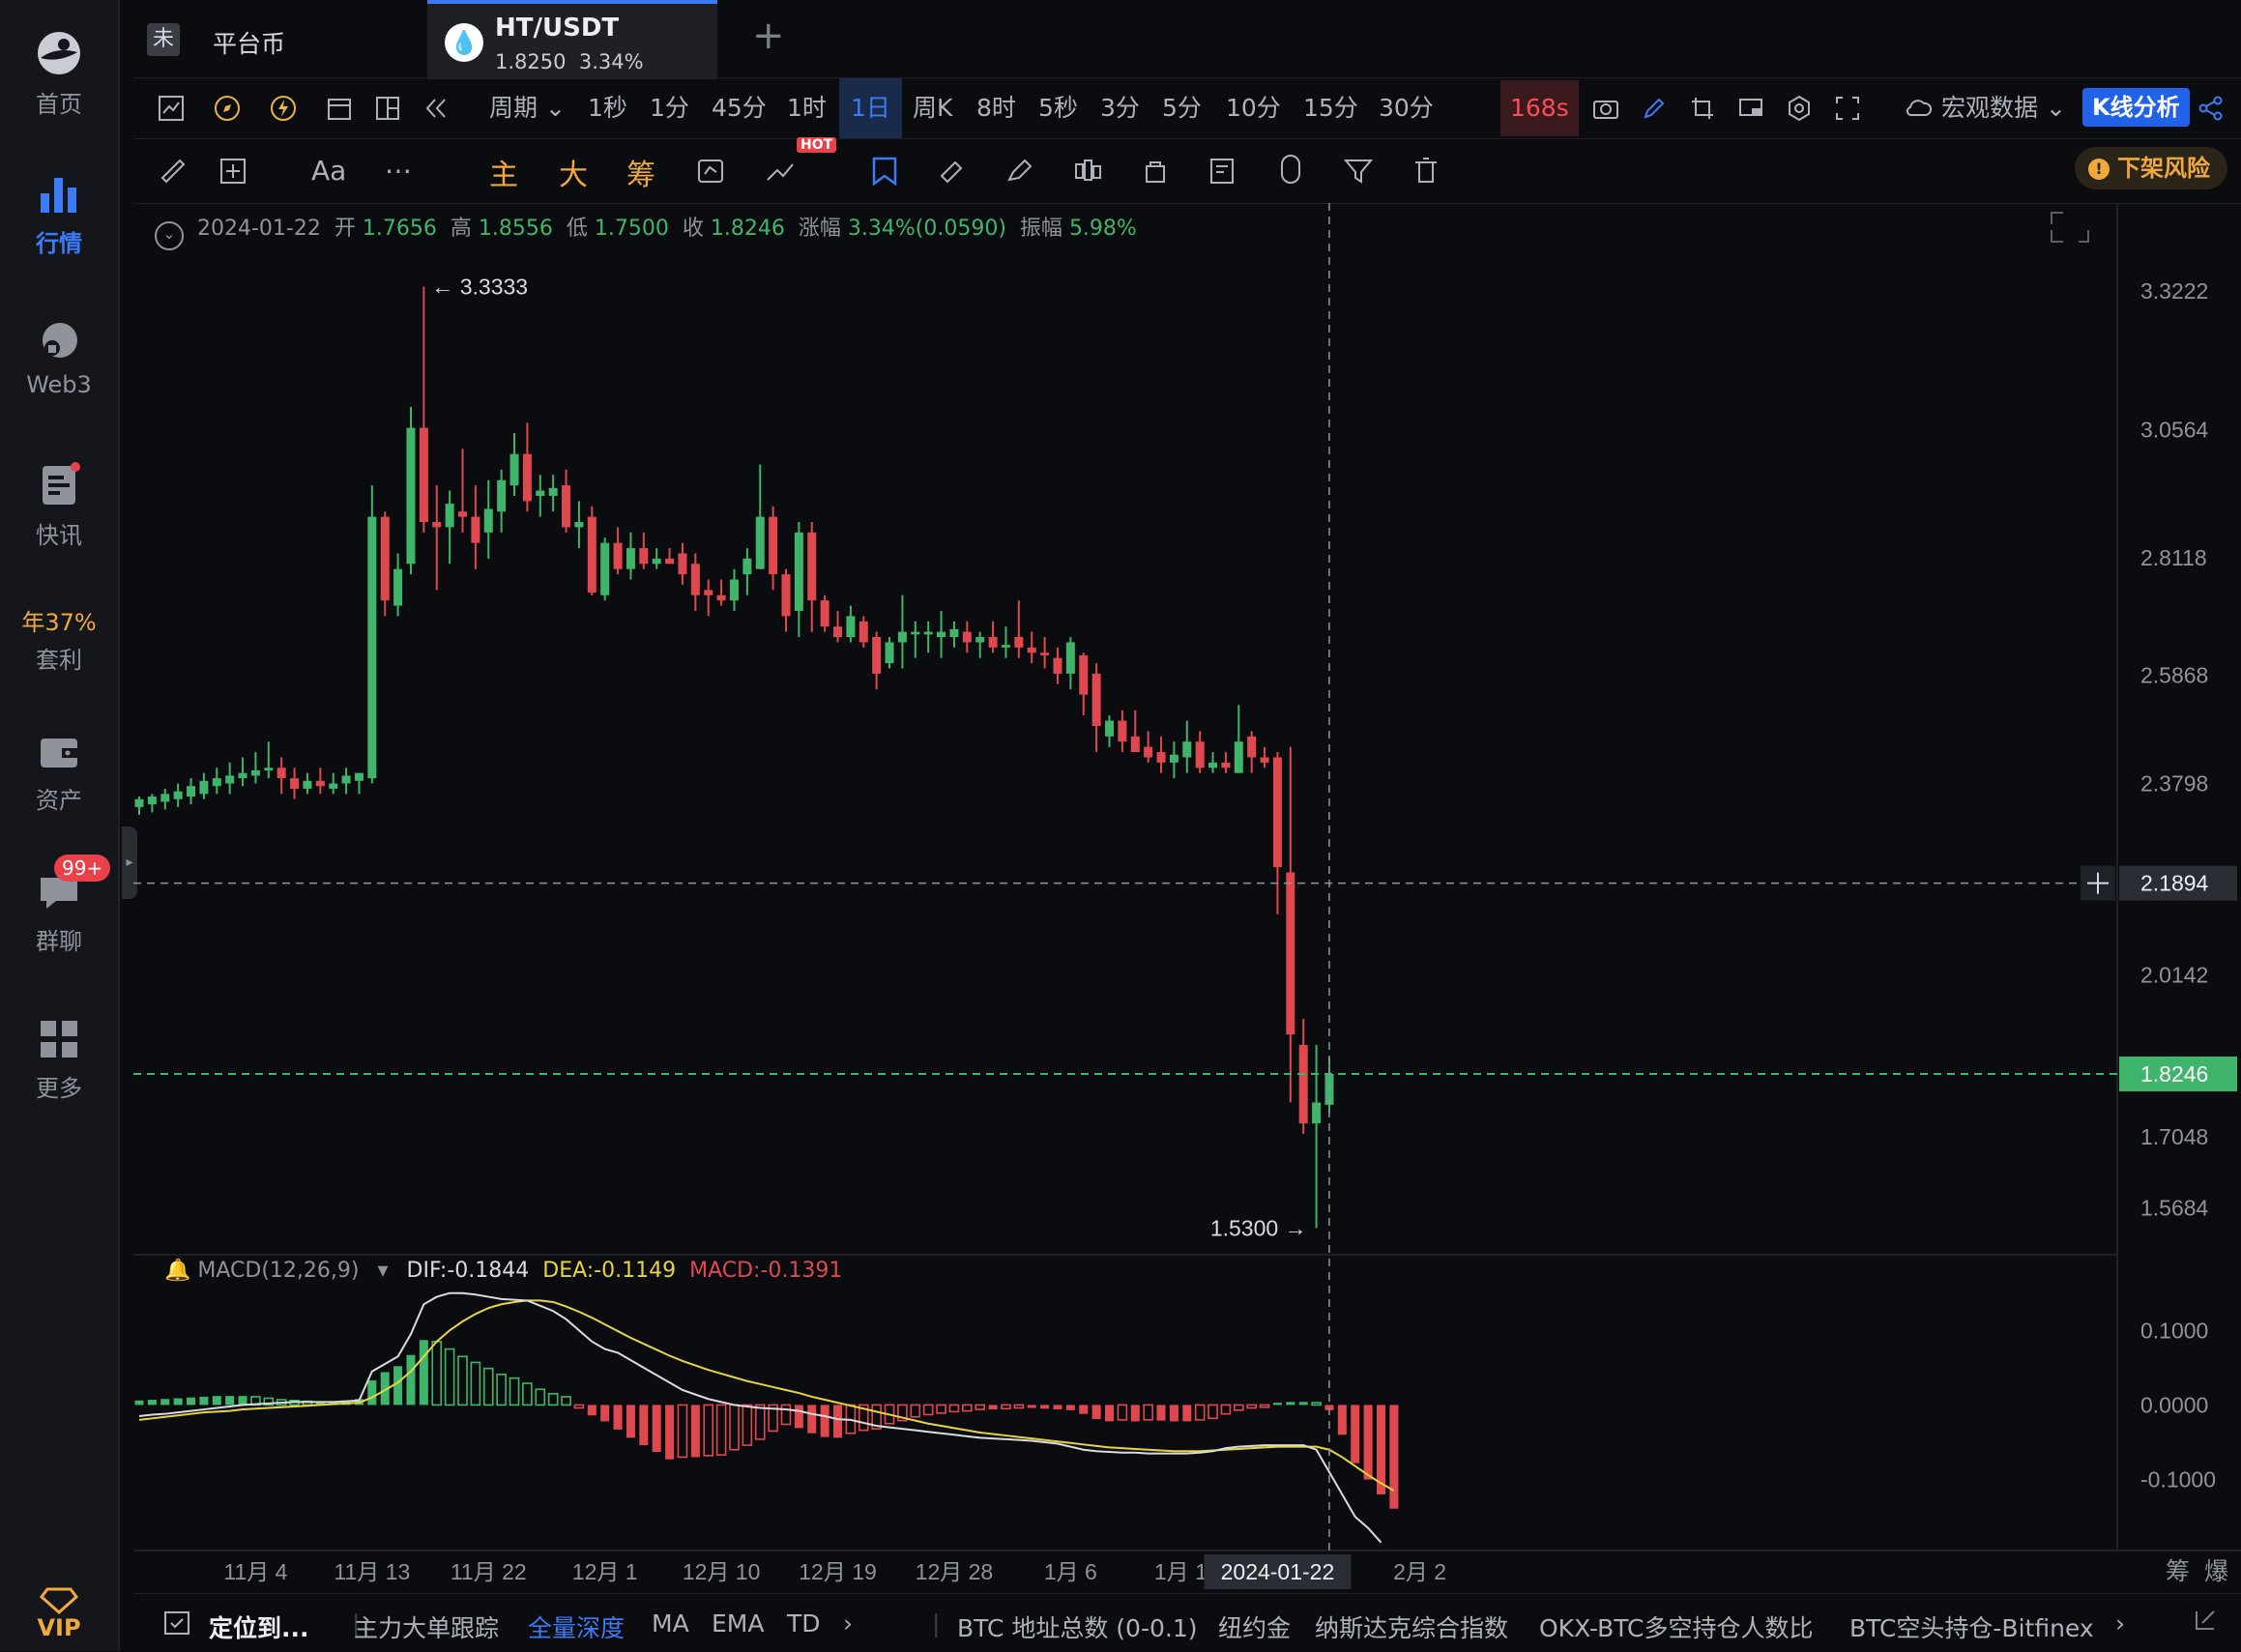 The height and width of the screenshot is (1652, 2241). I want to click on expand-corner-icon, so click(2205, 1623).